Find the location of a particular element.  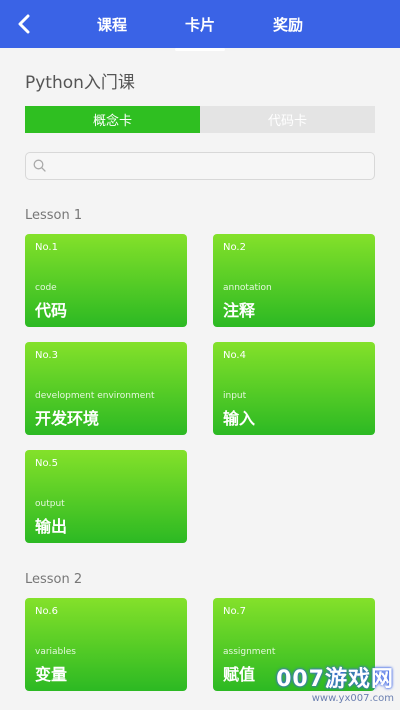

card-english-term: annotation is located at coordinates (247, 288).